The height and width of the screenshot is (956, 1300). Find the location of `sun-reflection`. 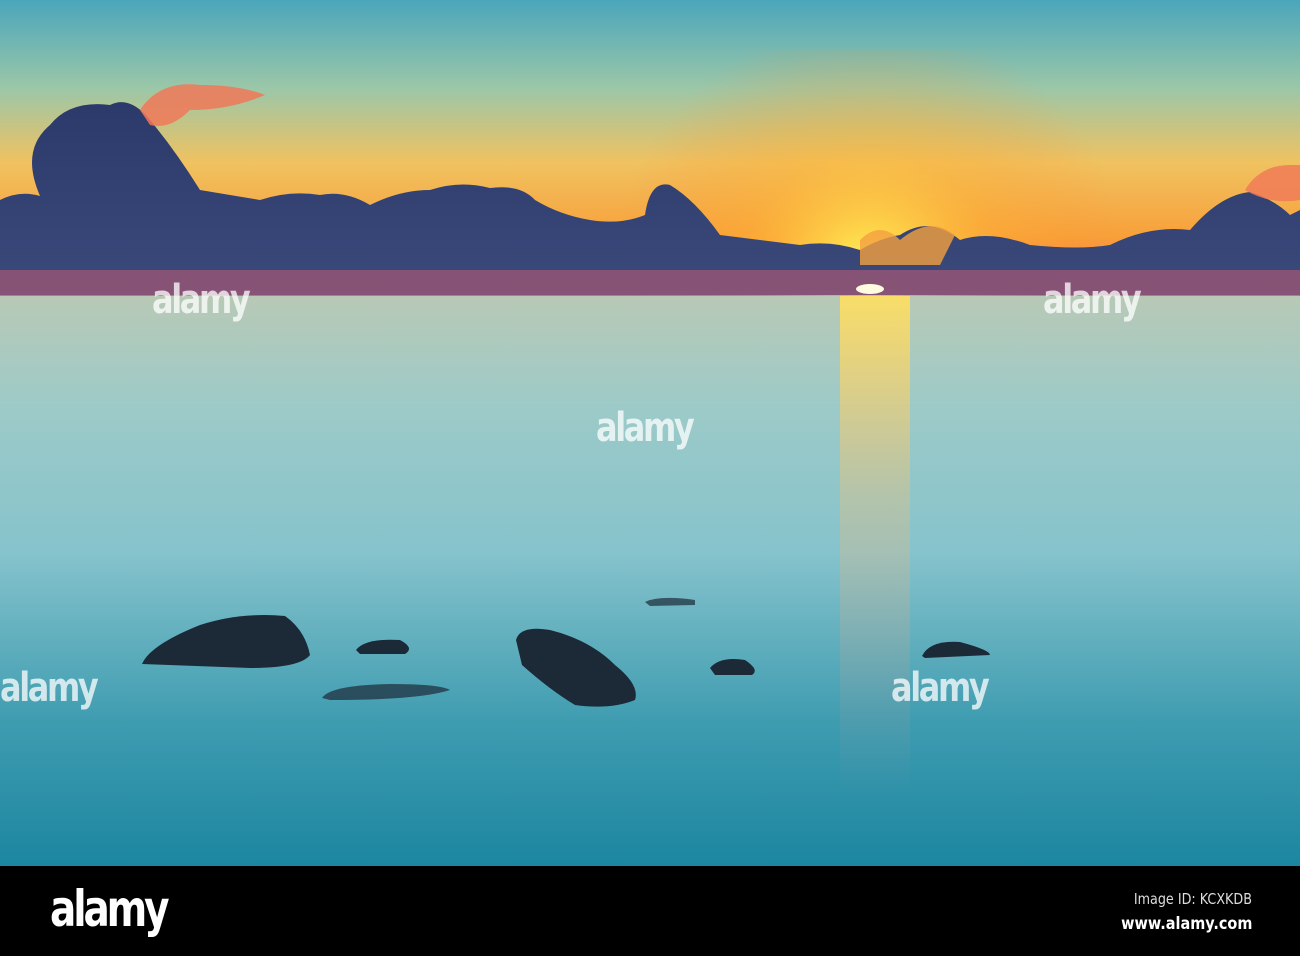

sun-reflection is located at coordinates (875, 546).